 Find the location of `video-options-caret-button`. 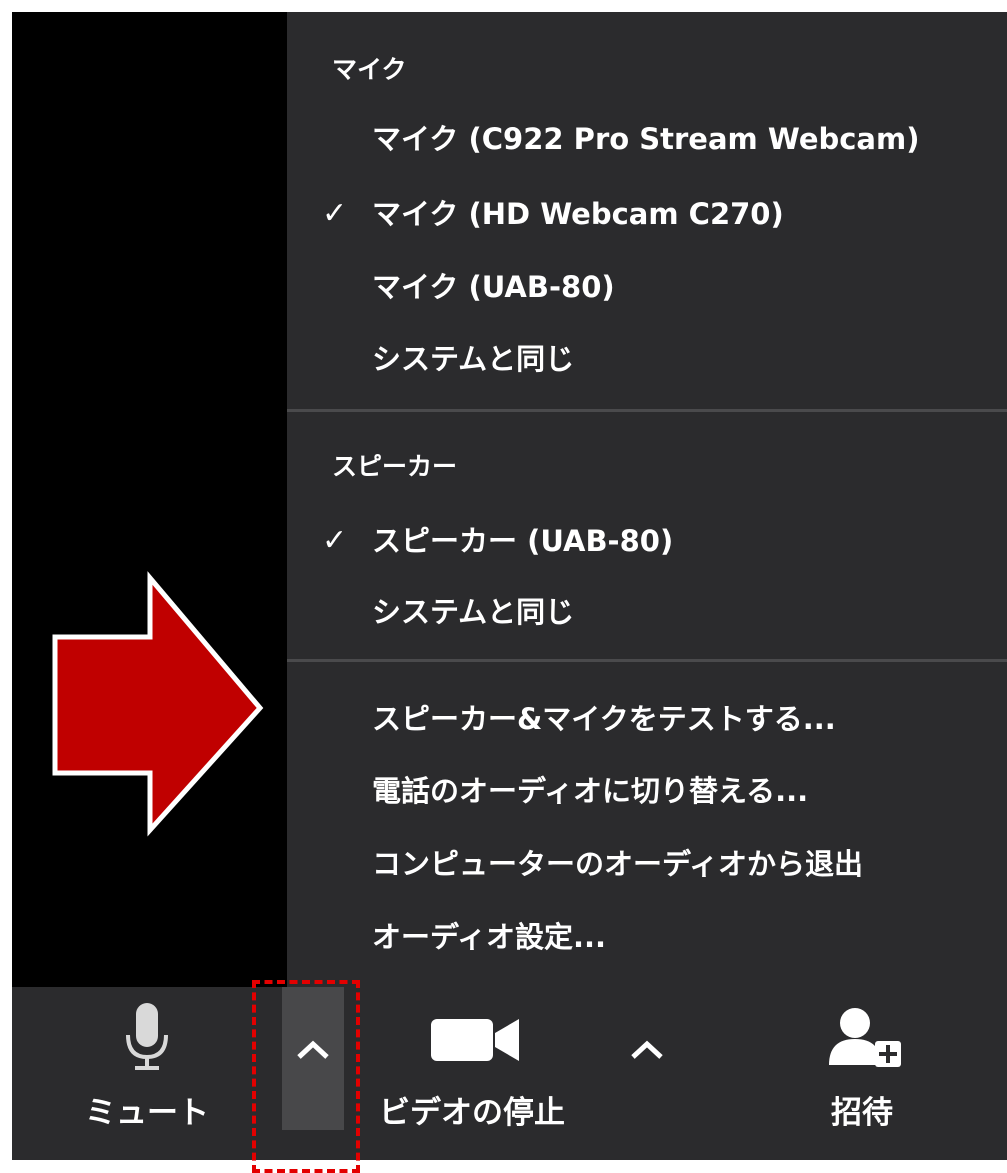

video-options-caret-button is located at coordinates (647, 1058).